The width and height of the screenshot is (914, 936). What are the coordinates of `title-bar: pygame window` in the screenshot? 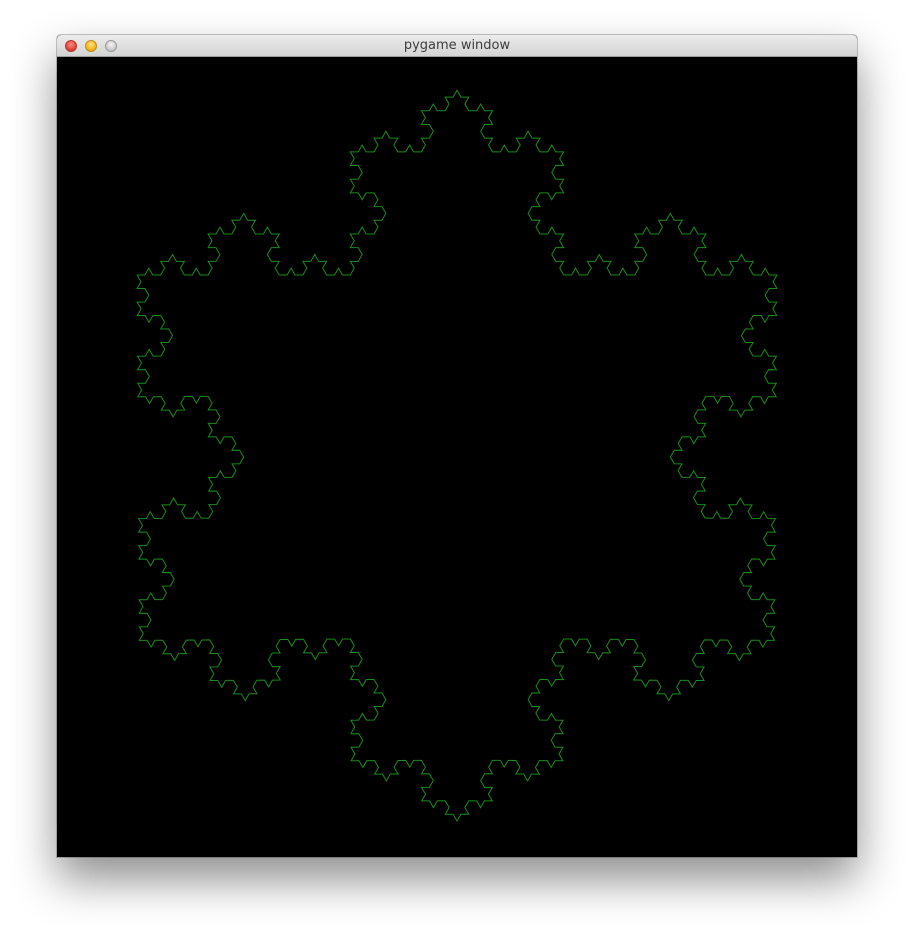 It's located at (457, 46).